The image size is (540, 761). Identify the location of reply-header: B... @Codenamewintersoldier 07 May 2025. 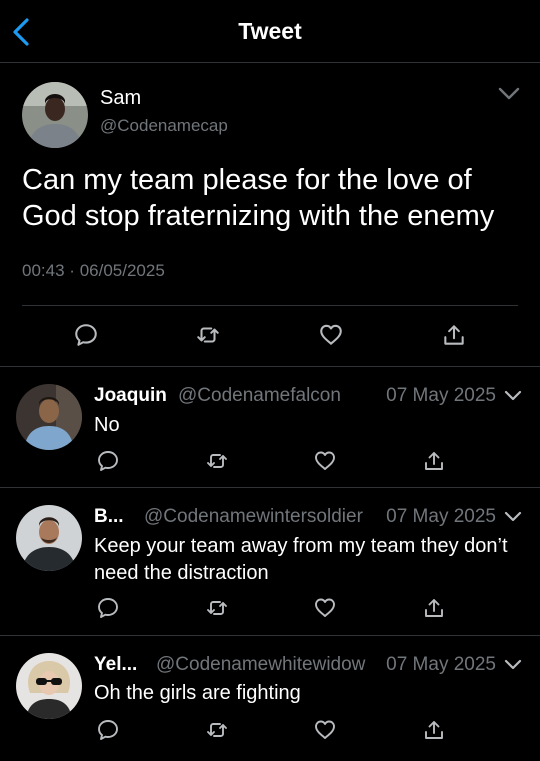
(308, 518).